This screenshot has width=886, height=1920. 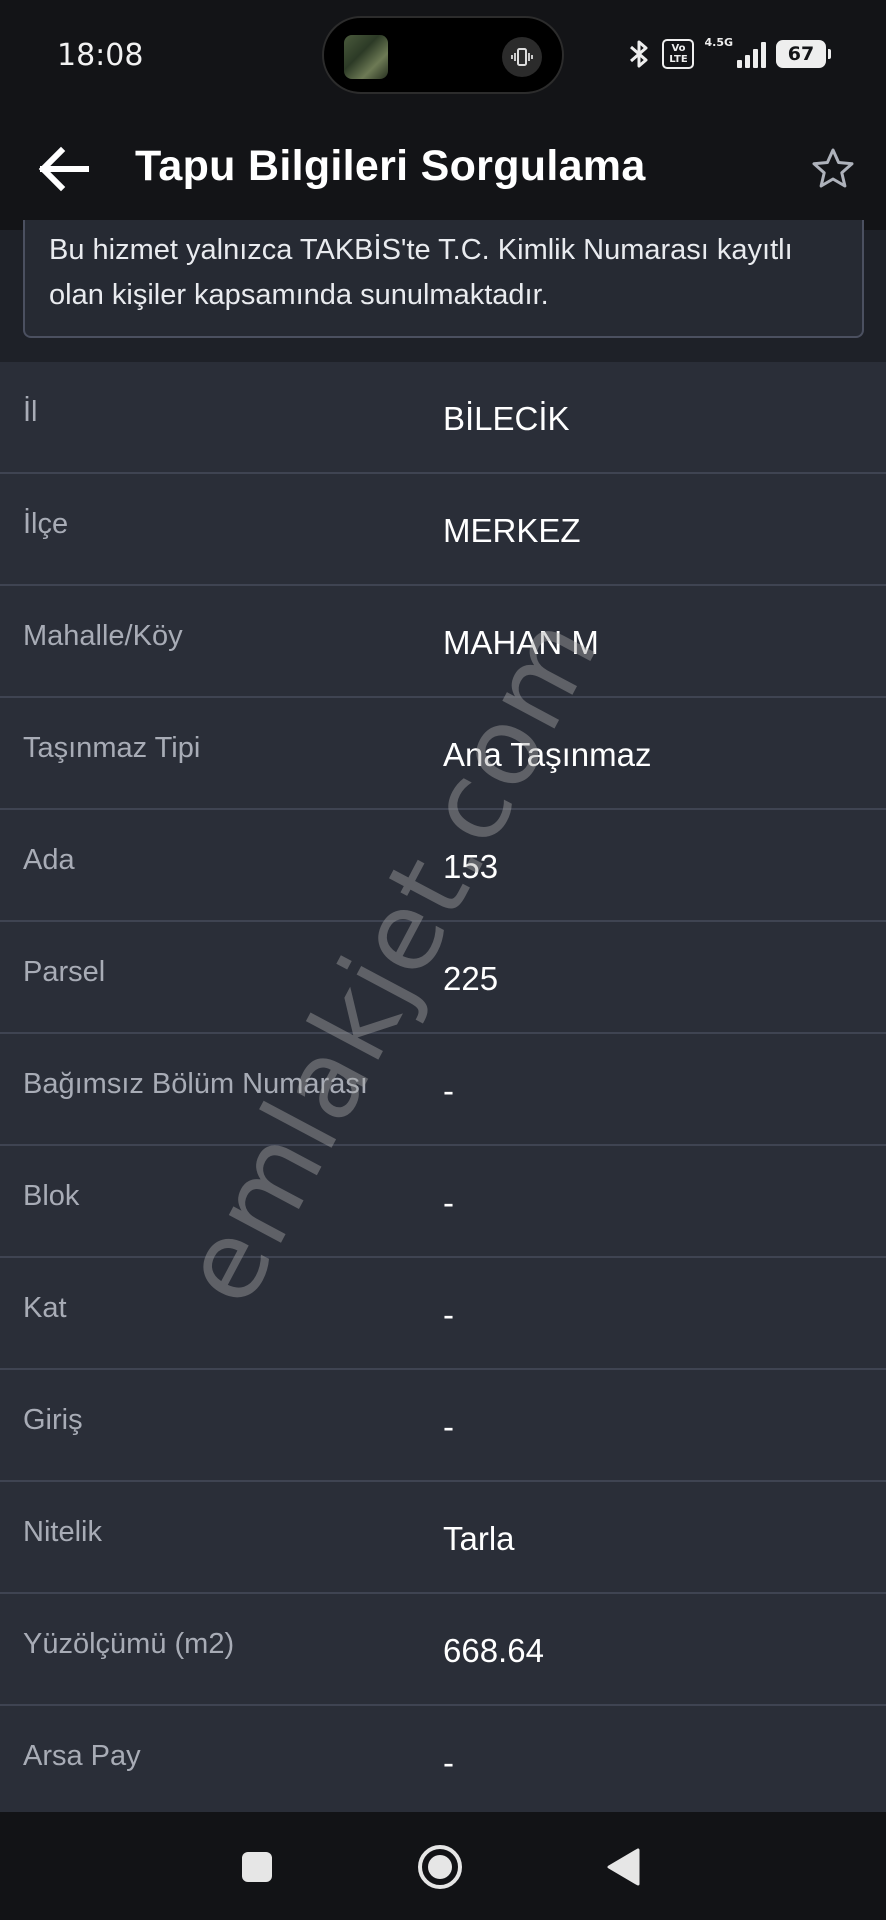 What do you see at coordinates (521, 642) in the screenshot?
I see `row-value: MAHAN M` at bounding box center [521, 642].